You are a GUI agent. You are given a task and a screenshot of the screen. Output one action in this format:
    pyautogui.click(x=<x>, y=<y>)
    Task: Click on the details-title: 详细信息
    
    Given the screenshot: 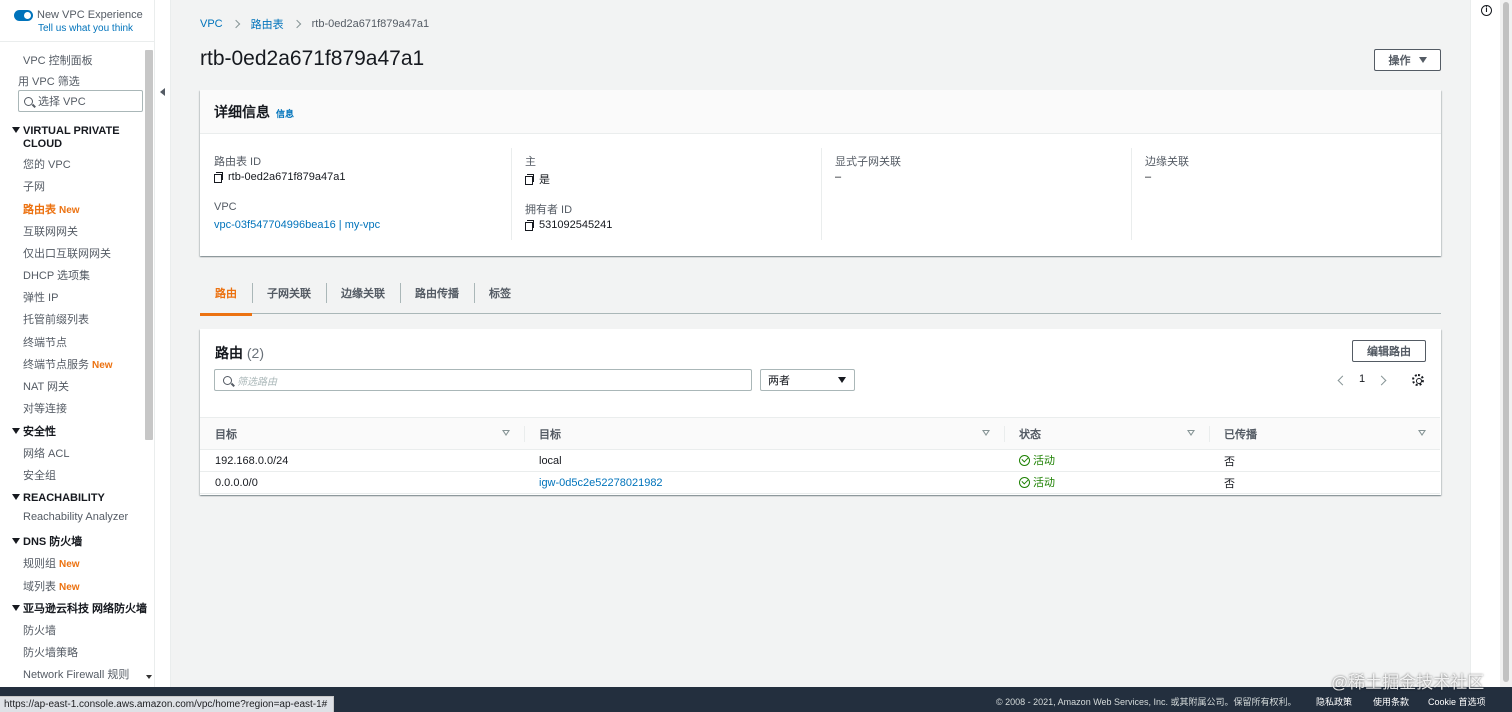 What is the action you would take?
    pyautogui.click(x=242, y=111)
    